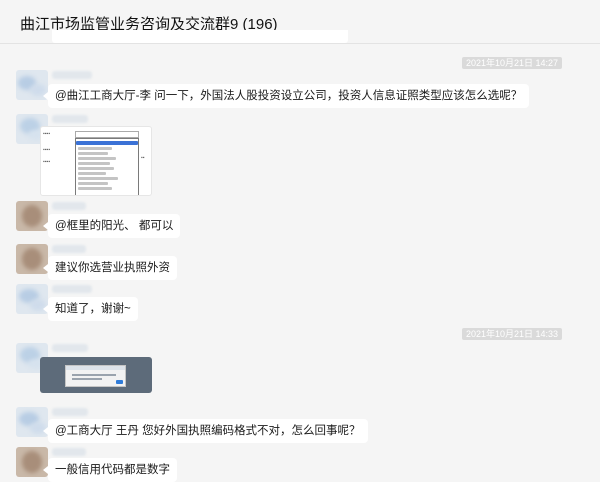 The image size is (600, 482). I want to click on previous-message-bubble, so click(200, 36).